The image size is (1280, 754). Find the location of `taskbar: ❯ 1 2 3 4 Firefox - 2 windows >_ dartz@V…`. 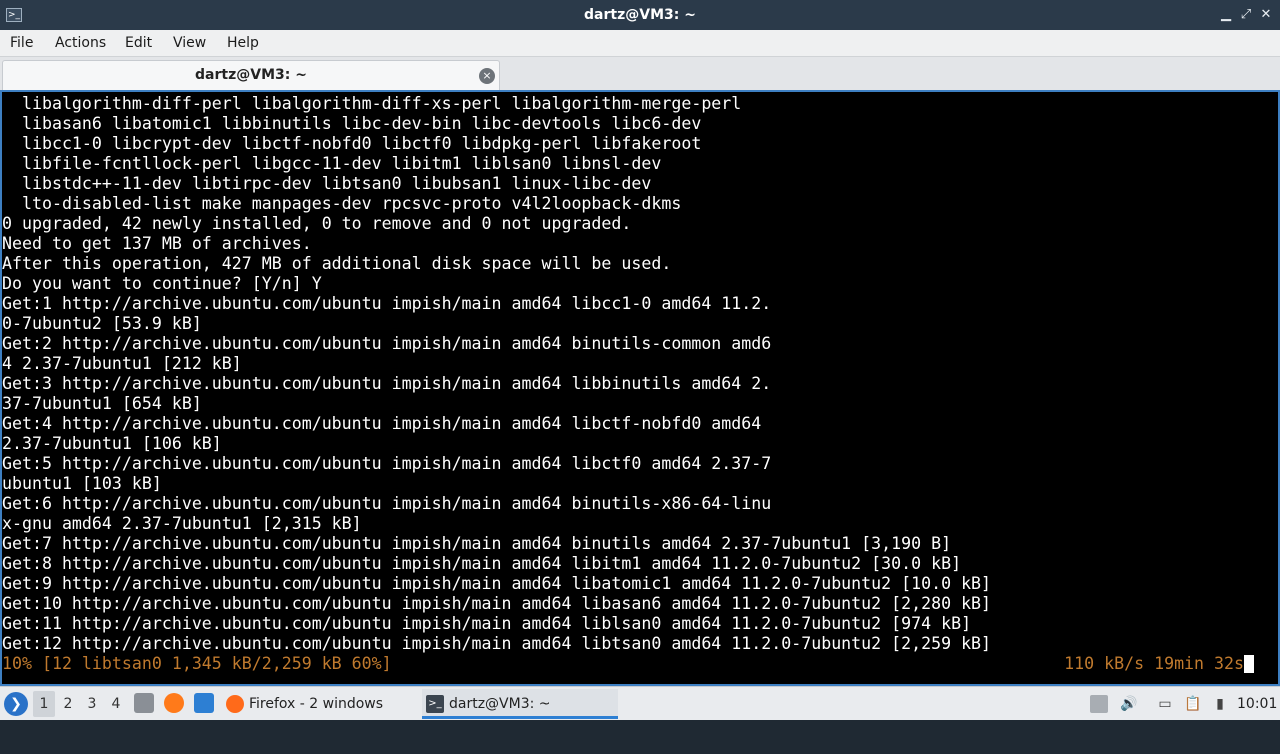

taskbar: ❯ 1 2 3 4 Firefox - 2 windows >_ dartz@V… is located at coordinates (640, 703).